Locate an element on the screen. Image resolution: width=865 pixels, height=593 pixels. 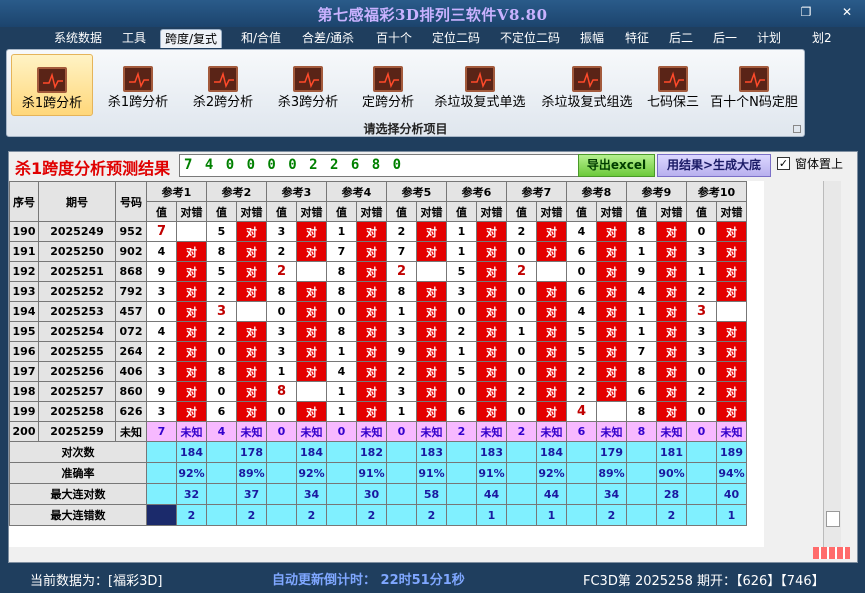
menu-features: 特征 is located at coordinates (637, 38).